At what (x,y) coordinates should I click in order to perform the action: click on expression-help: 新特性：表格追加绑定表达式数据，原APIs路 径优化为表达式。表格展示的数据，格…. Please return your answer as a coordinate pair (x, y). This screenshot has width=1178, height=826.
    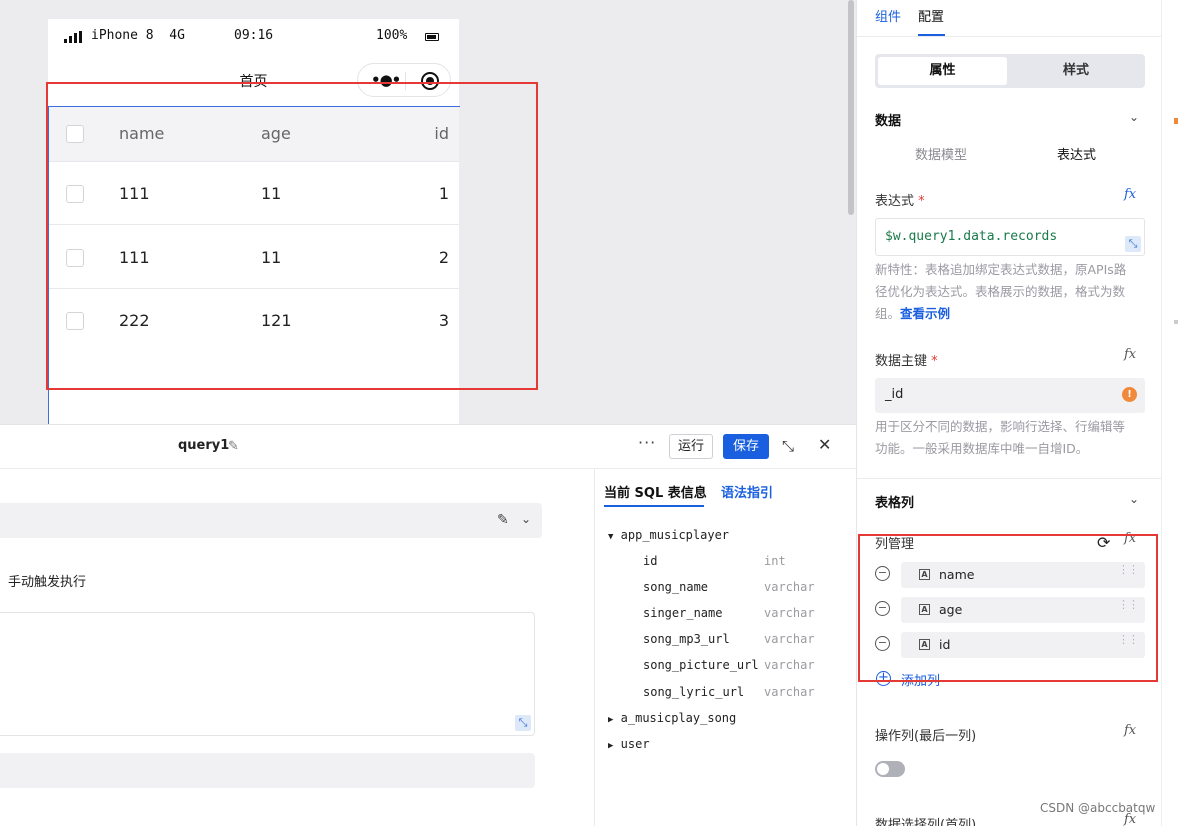
    Looking at the image, I should click on (1001, 291).